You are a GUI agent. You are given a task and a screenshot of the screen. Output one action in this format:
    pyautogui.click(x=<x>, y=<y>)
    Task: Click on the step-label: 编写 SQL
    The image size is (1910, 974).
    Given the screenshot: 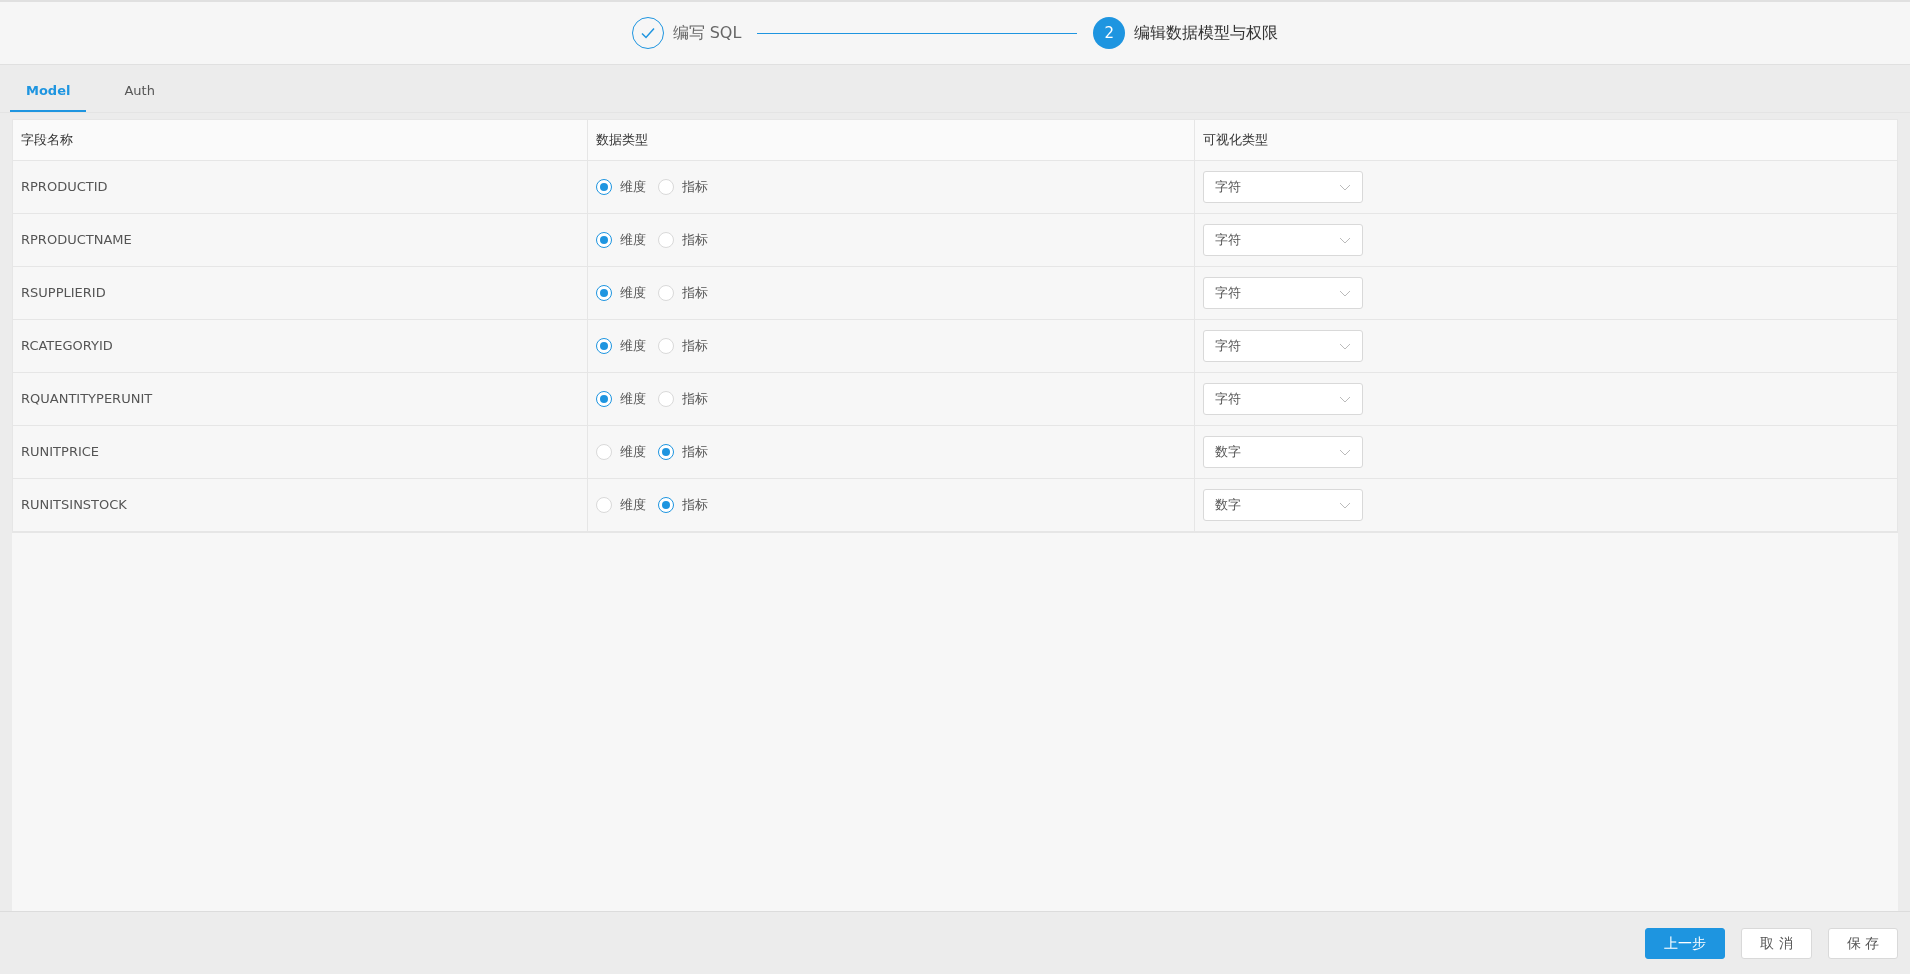 What is the action you would take?
    pyautogui.click(x=707, y=33)
    